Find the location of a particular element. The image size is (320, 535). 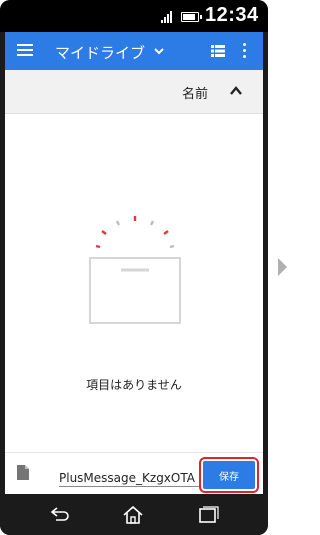

save-button: 保存 is located at coordinates (229, 475).